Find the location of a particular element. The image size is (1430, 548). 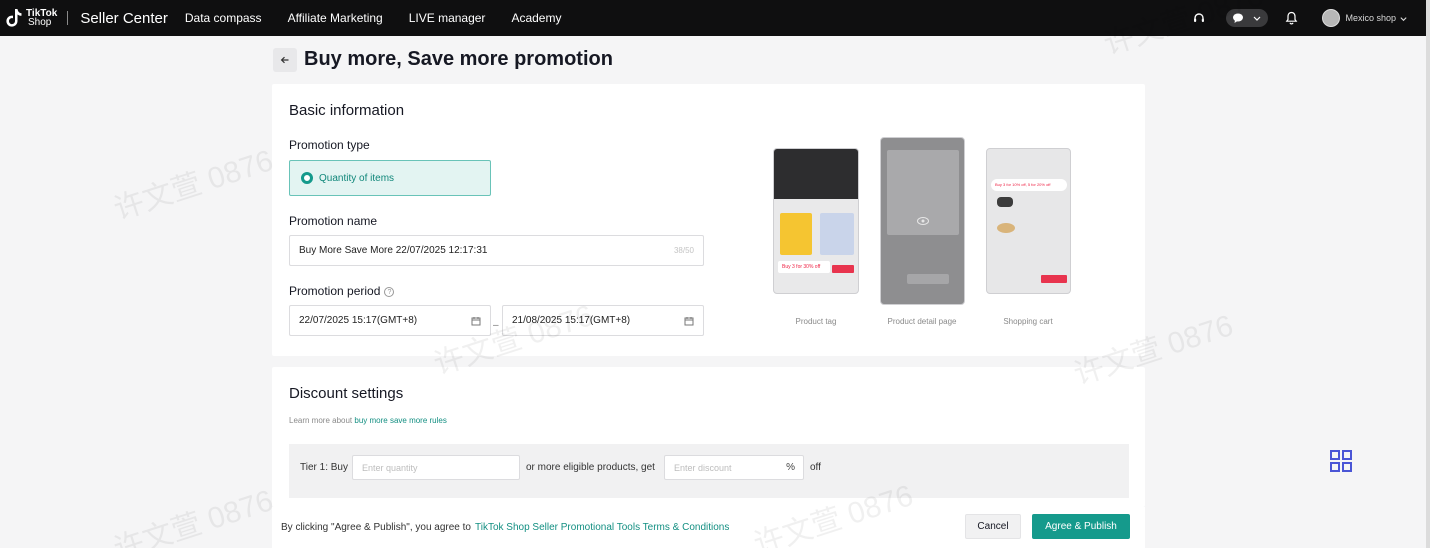

shopping-cart-badge: Buy 3 for 10% off, 5 for 20% off is located at coordinates (1029, 185).